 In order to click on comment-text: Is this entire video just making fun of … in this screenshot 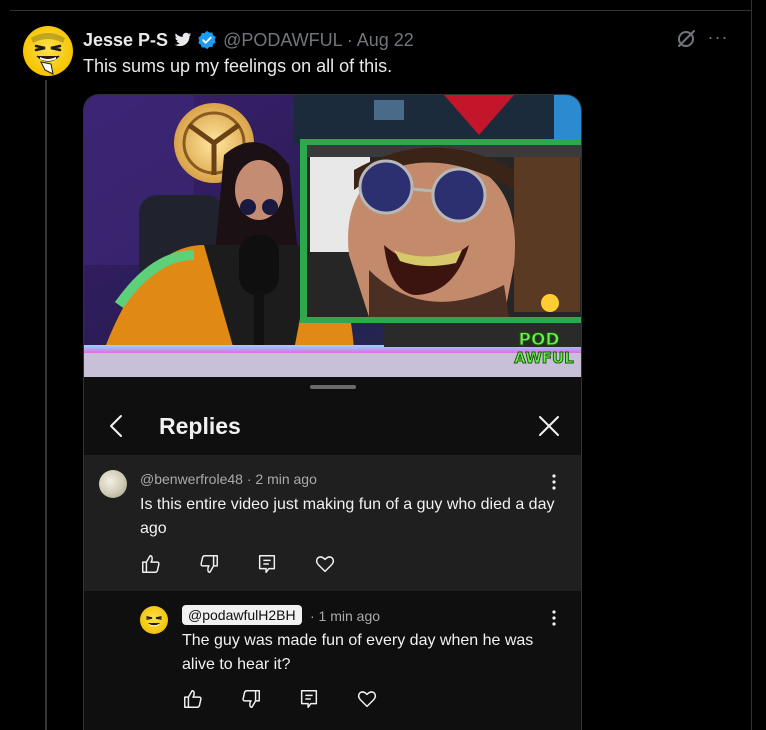, I will do `click(347, 516)`.